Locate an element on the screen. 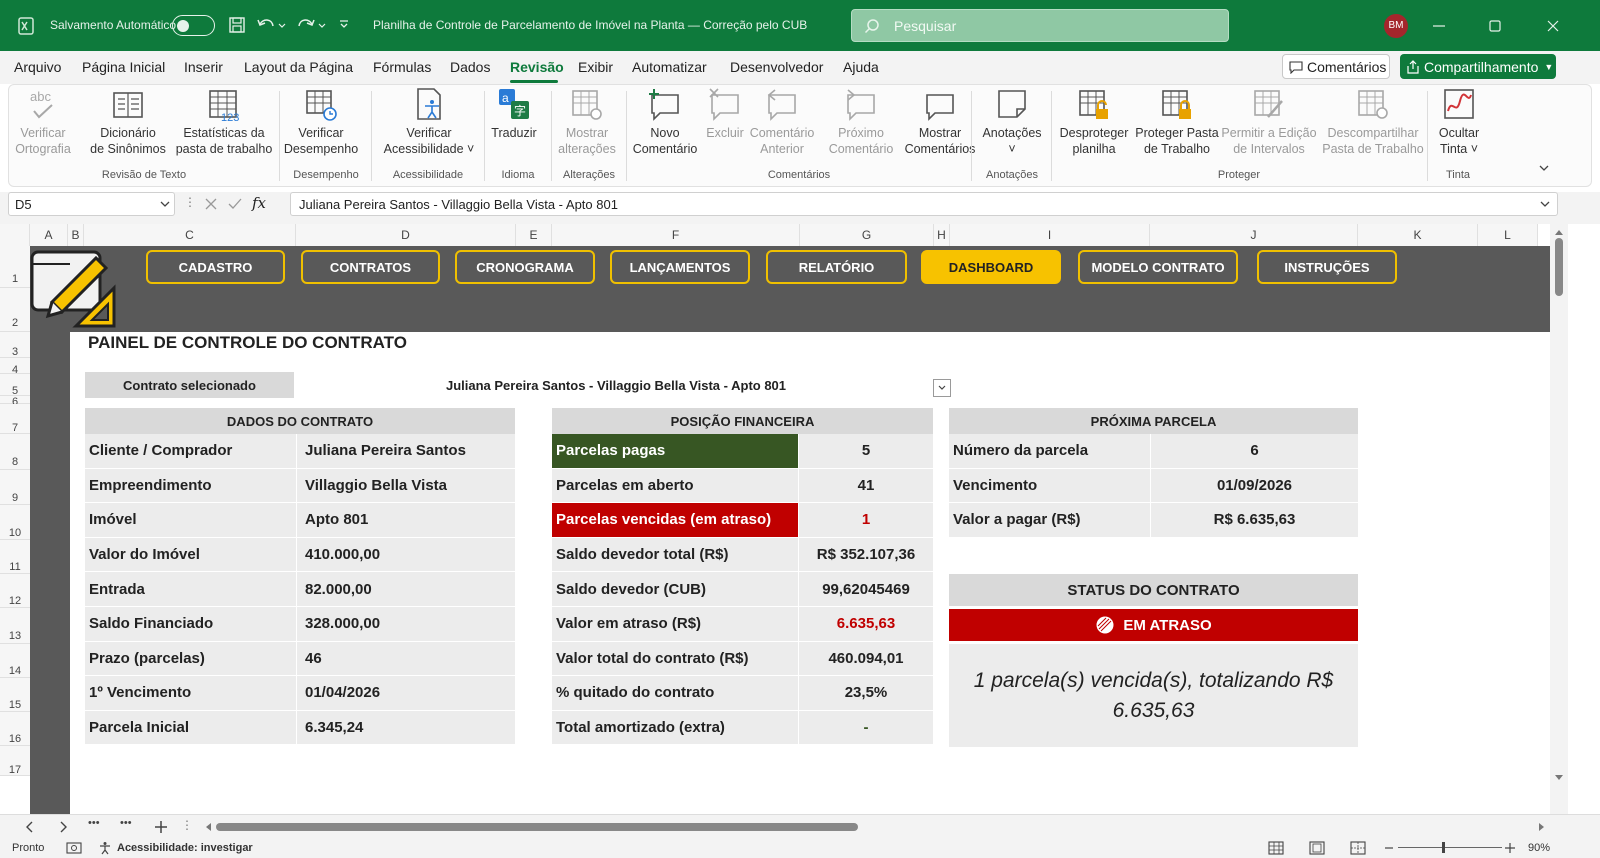  row-header-3: 3 is located at coordinates (15, 345).